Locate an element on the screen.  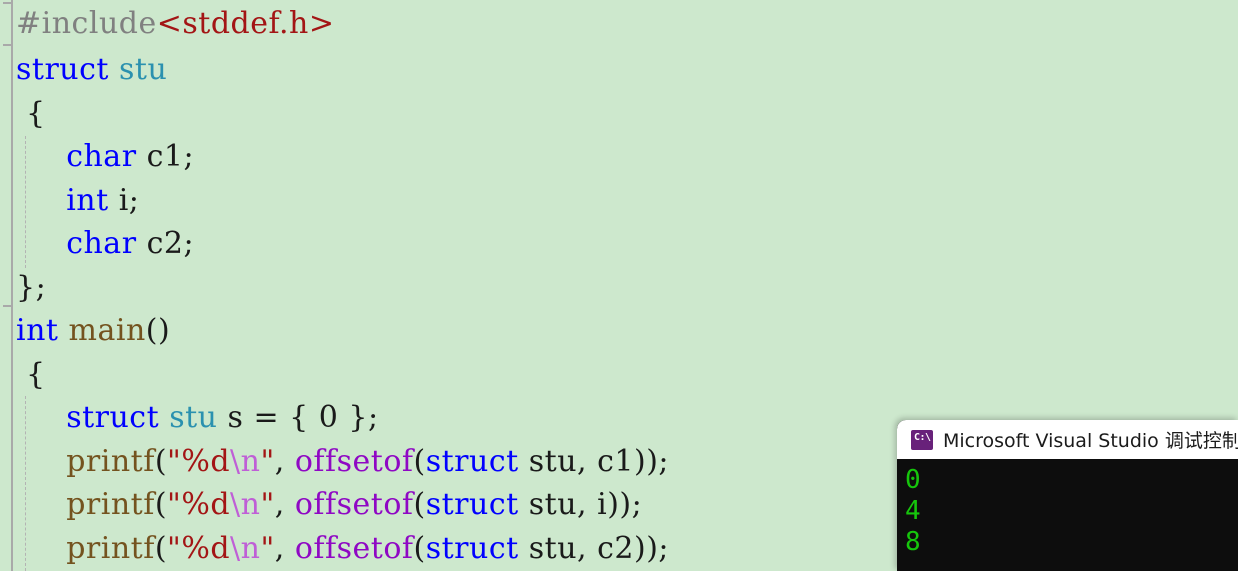
indent-guide-struct is located at coordinates (25, 202).